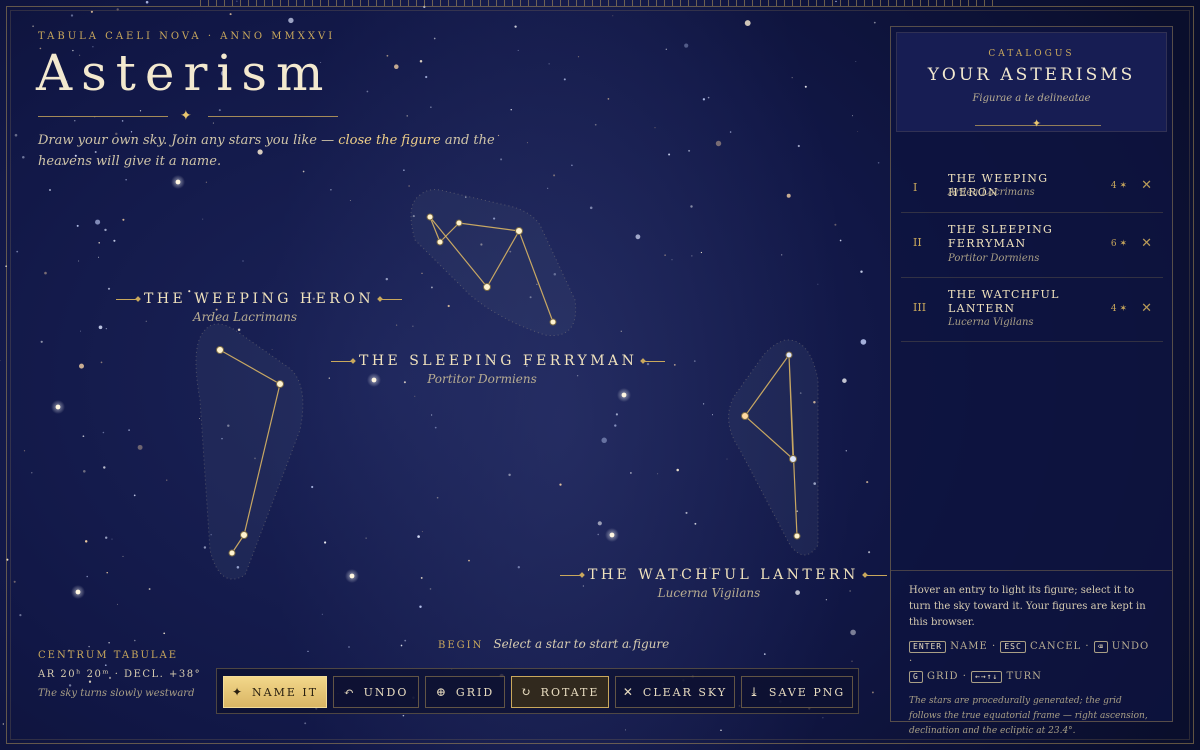 The width and height of the screenshot is (1200, 750). I want to click on figure-weeping-heron, so click(249, 451).